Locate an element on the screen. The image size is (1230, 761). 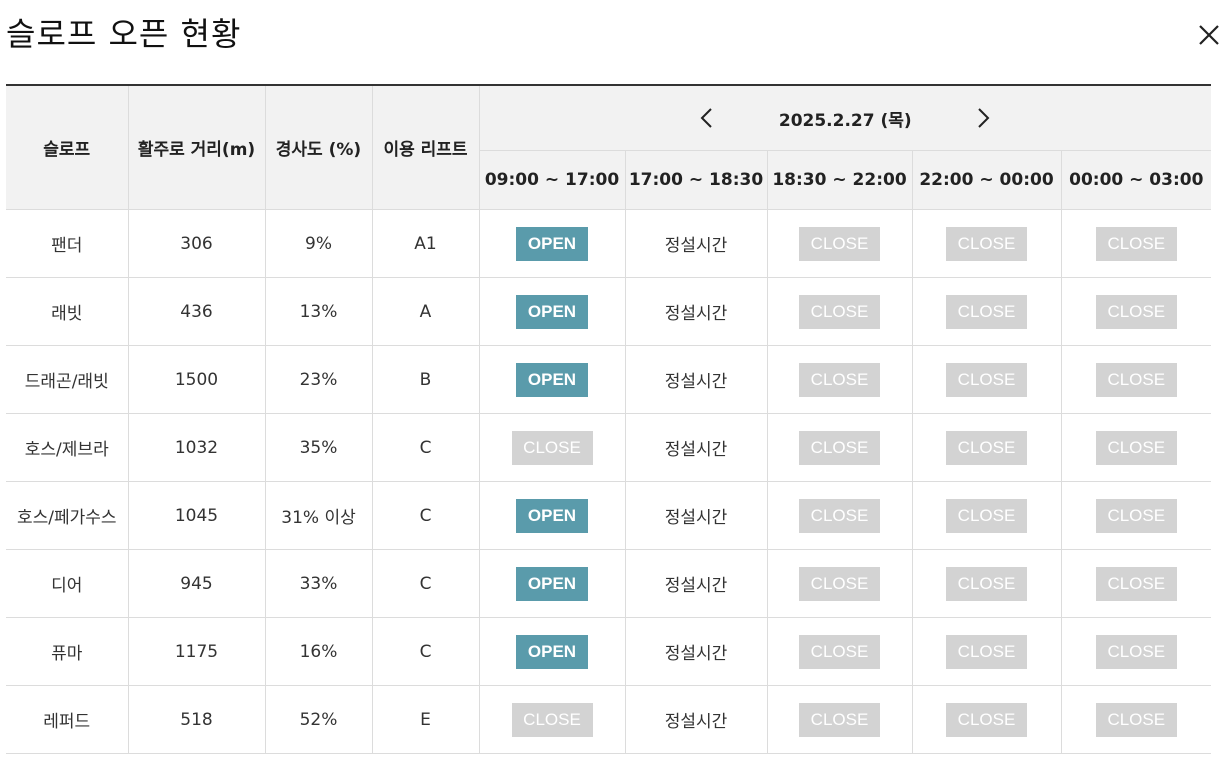
date-header: 2025.2.27 (목) is located at coordinates (845, 118).